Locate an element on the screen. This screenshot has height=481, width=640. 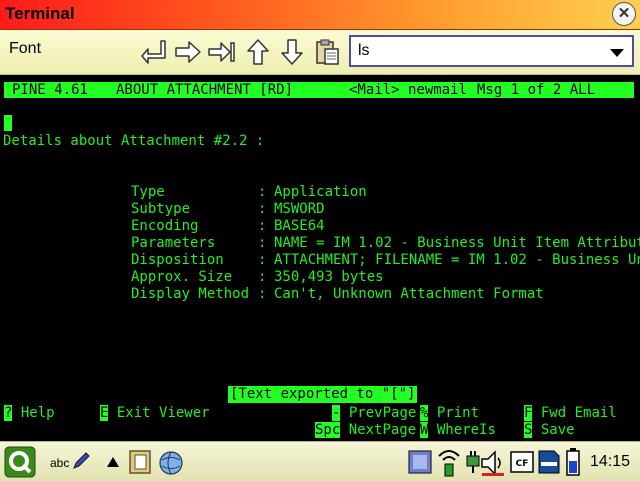
cmd-key: E is located at coordinates (104, 413).